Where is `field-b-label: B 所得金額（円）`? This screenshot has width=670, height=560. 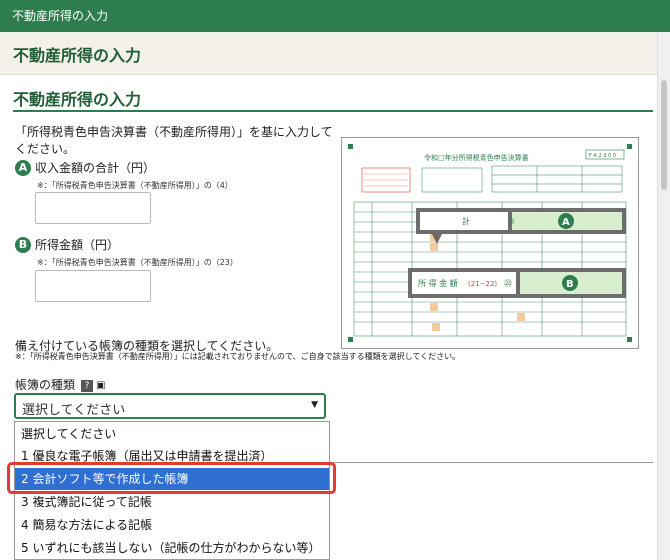 field-b-label: B 所得金額（円） is located at coordinates (67, 244).